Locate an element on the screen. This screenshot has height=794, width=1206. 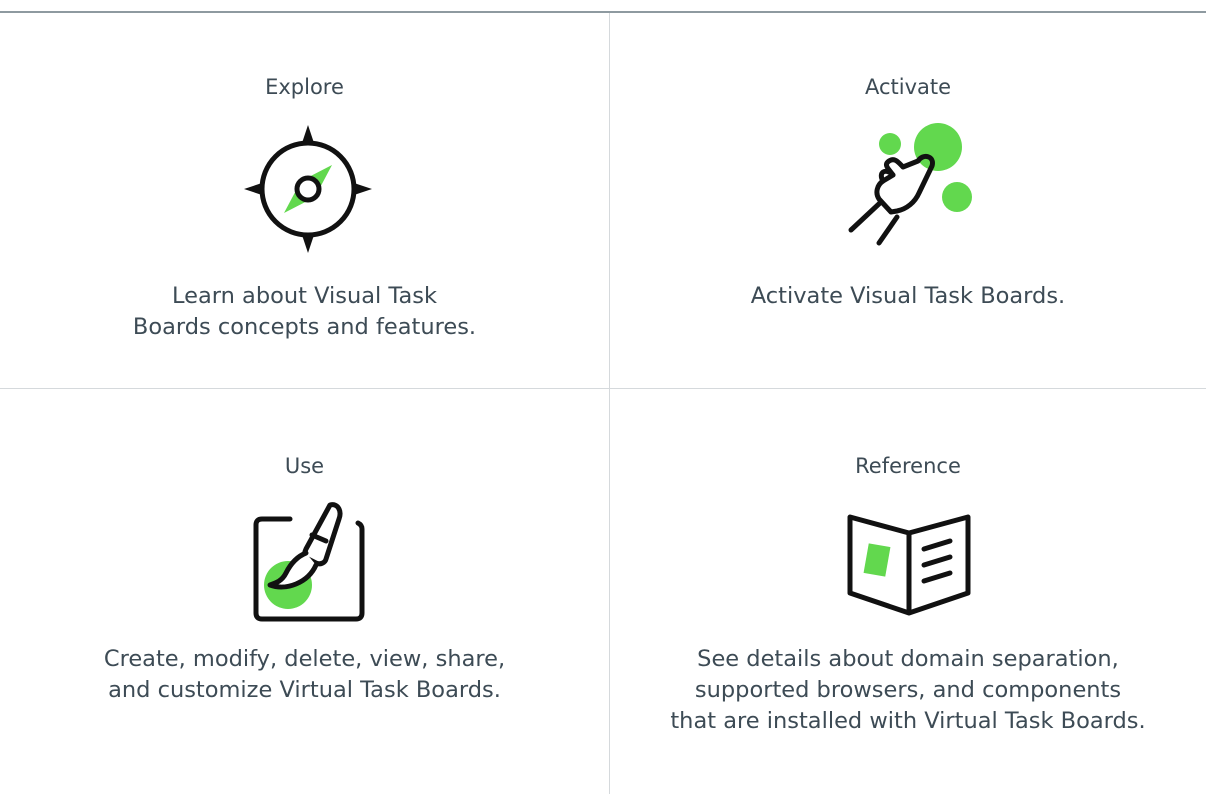
description-line: supported browsers, and components is located at coordinates (908, 690).